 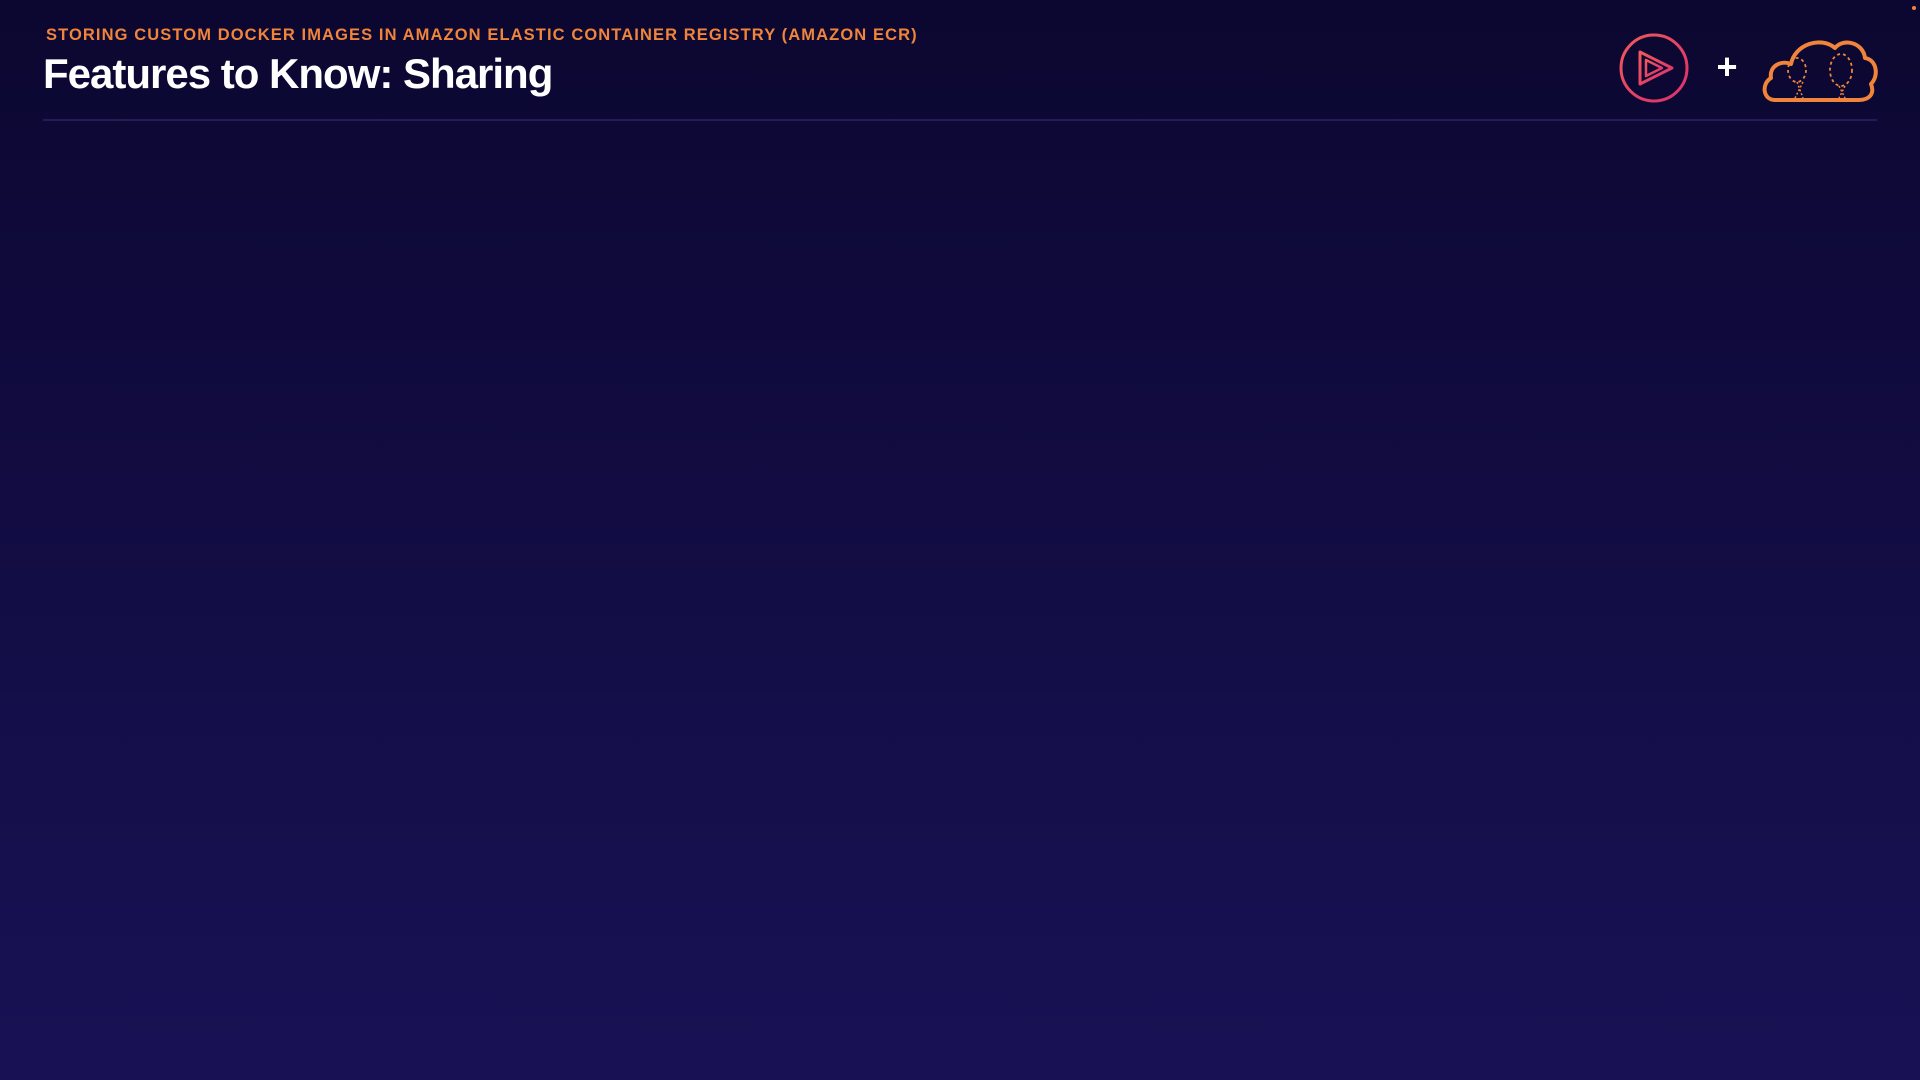 What do you see at coordinates (1748, 67) in the screenshot?
I see `brand-logos: +` at bounding box center [1748, 67].